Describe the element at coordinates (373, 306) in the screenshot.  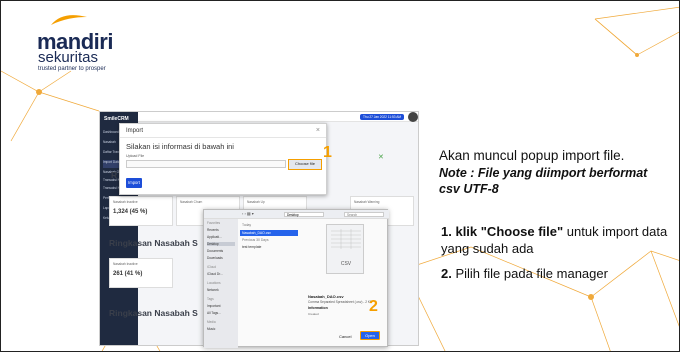
I see `step-2-marker: 2` at that location.